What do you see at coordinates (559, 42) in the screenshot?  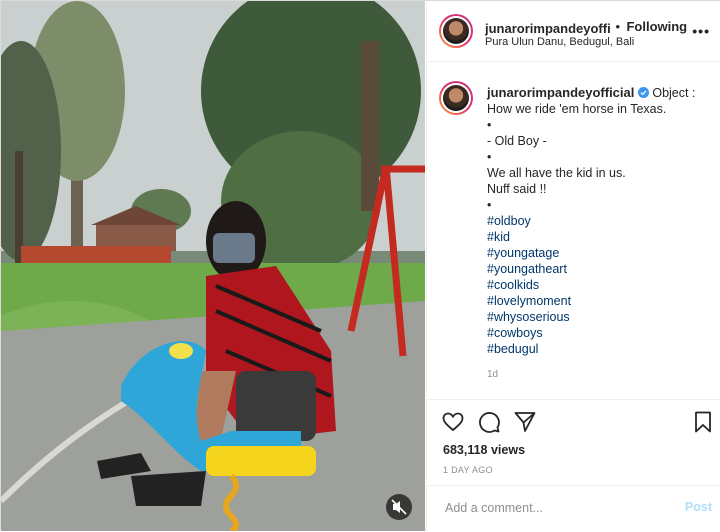 I see `location-link: Pura Ulun Danu, Bedugul, Bali` at bounding box center [559, 42].